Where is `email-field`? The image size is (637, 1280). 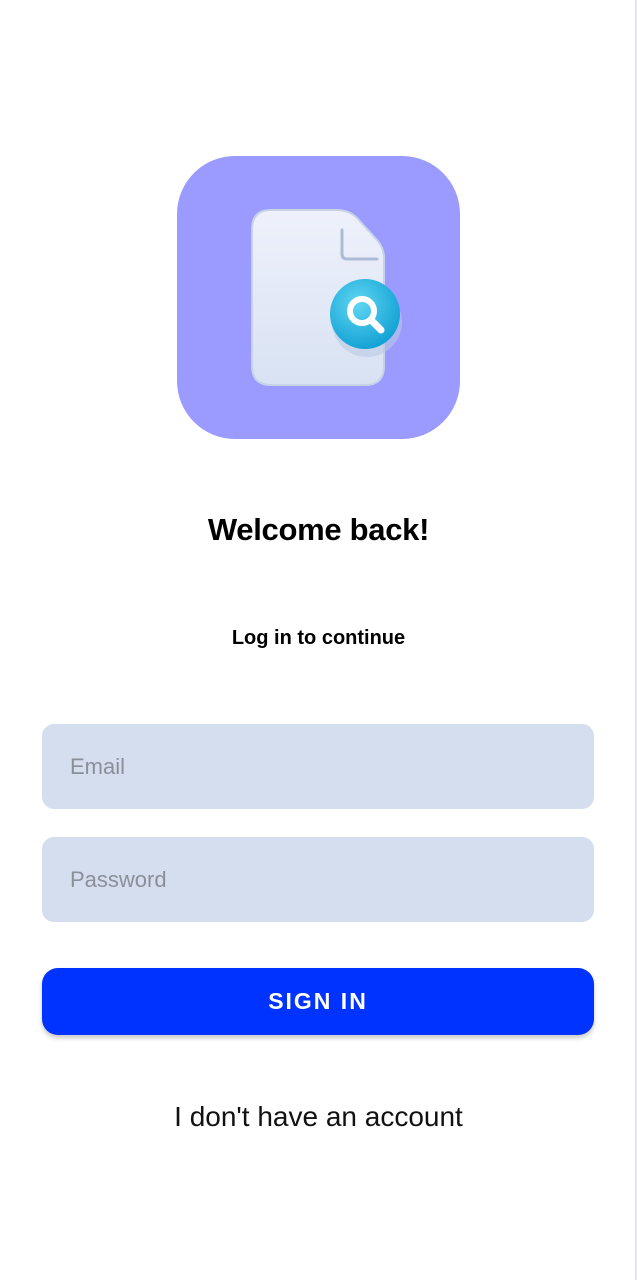
email-field is located at coordinates (318, 766).